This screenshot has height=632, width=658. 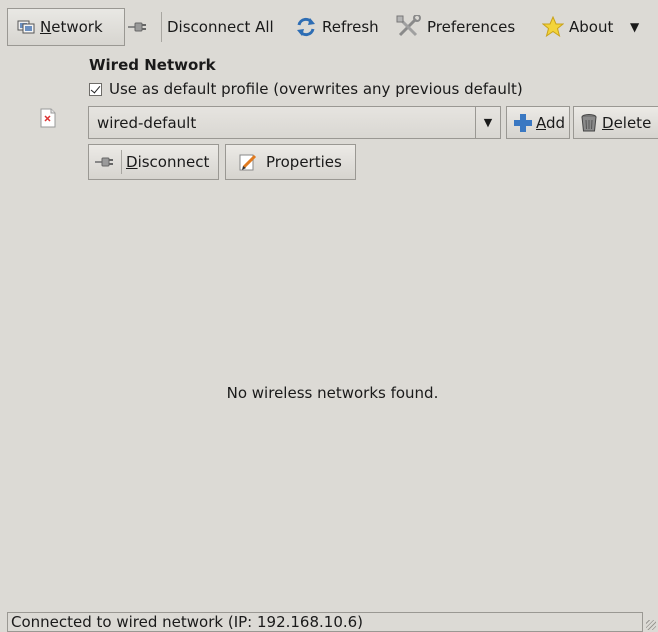 What do you see at coordinates (332, 393) in the screenshot?
I see `no-wireless-message: No wireless networks found.` at bounding box center [332, 393].